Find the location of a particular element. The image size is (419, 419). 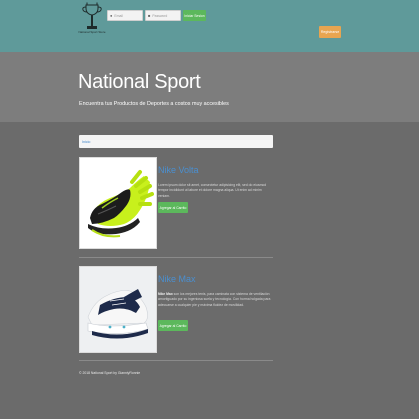

product-name: Nike Max is located at coordinates (177, 279).